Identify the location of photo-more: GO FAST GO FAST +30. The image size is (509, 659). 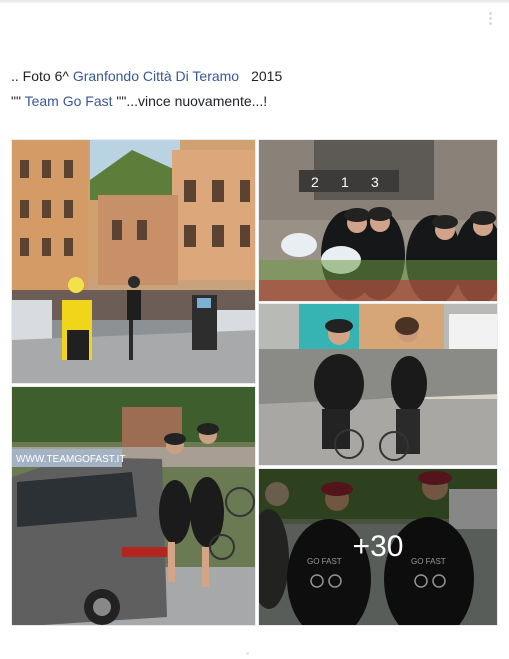
(378, 547).